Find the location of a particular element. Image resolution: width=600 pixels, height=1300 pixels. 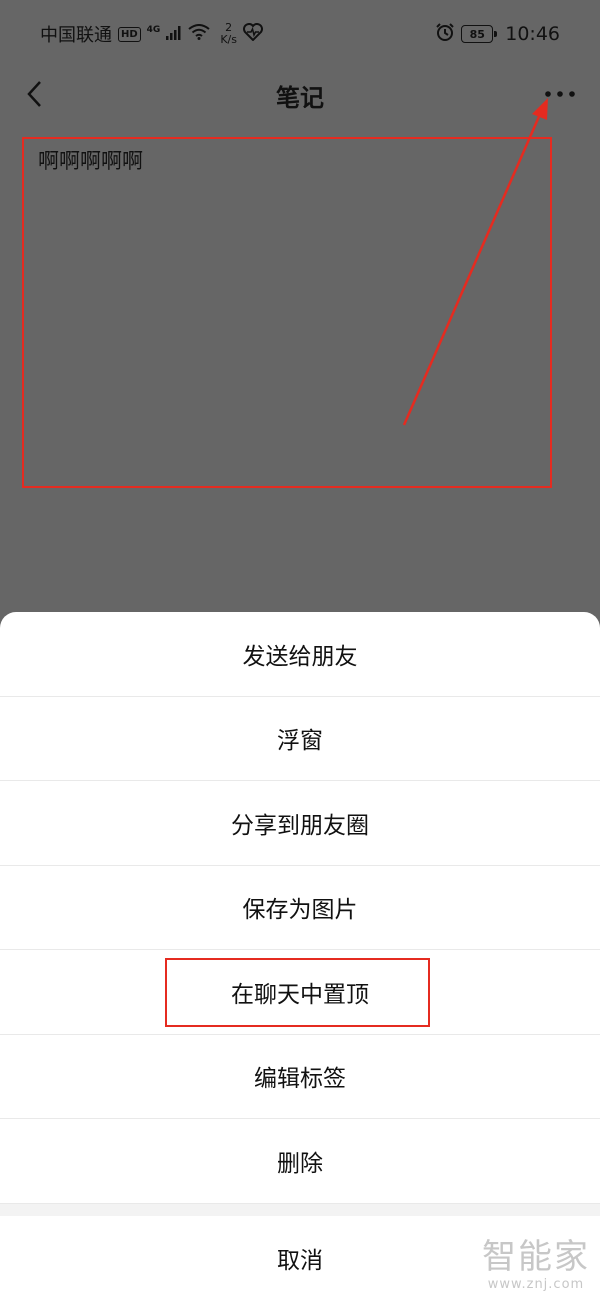

note-text: 啊啊啊啊啊 is located at coordinates (90, 161).